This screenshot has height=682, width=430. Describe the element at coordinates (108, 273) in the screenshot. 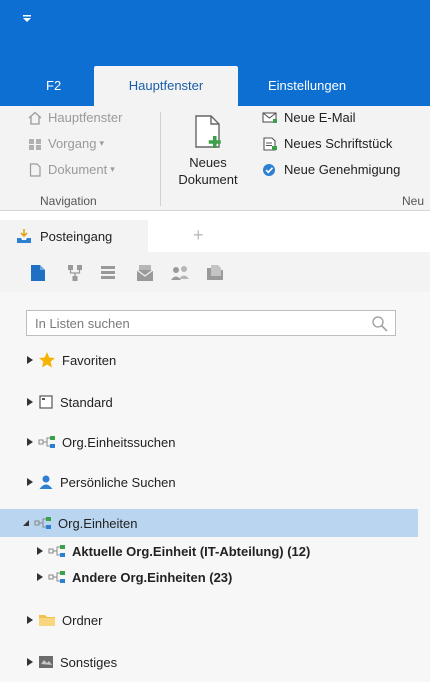

I see `list-icon` at that location.